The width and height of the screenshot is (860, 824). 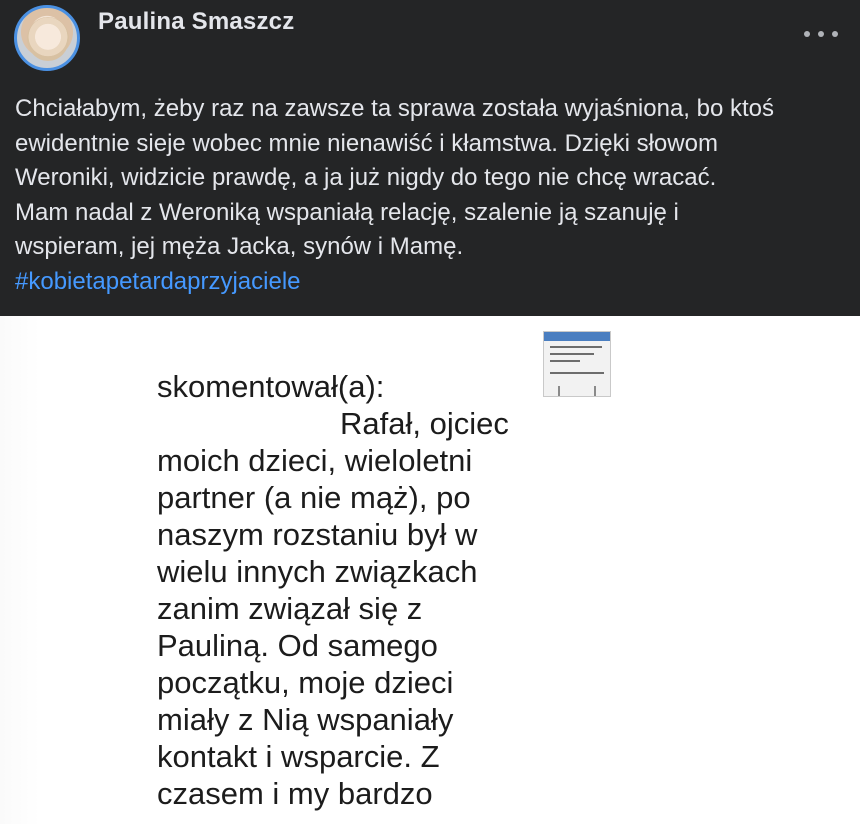 What do you see at coordinates (298, 756) in the screenshot?
I see `comment-line: kontakt i wsparcie. Z` at bounding box center [298, 756].